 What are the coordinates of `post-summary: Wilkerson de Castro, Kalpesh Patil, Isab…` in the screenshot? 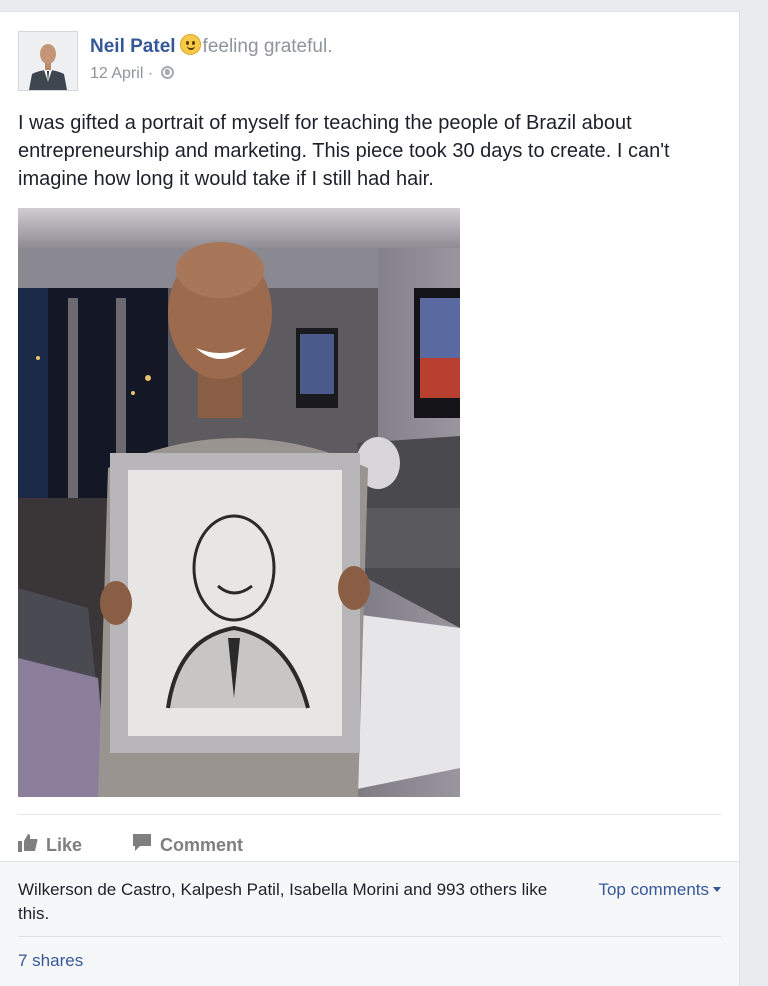 It's located at (369, 923).